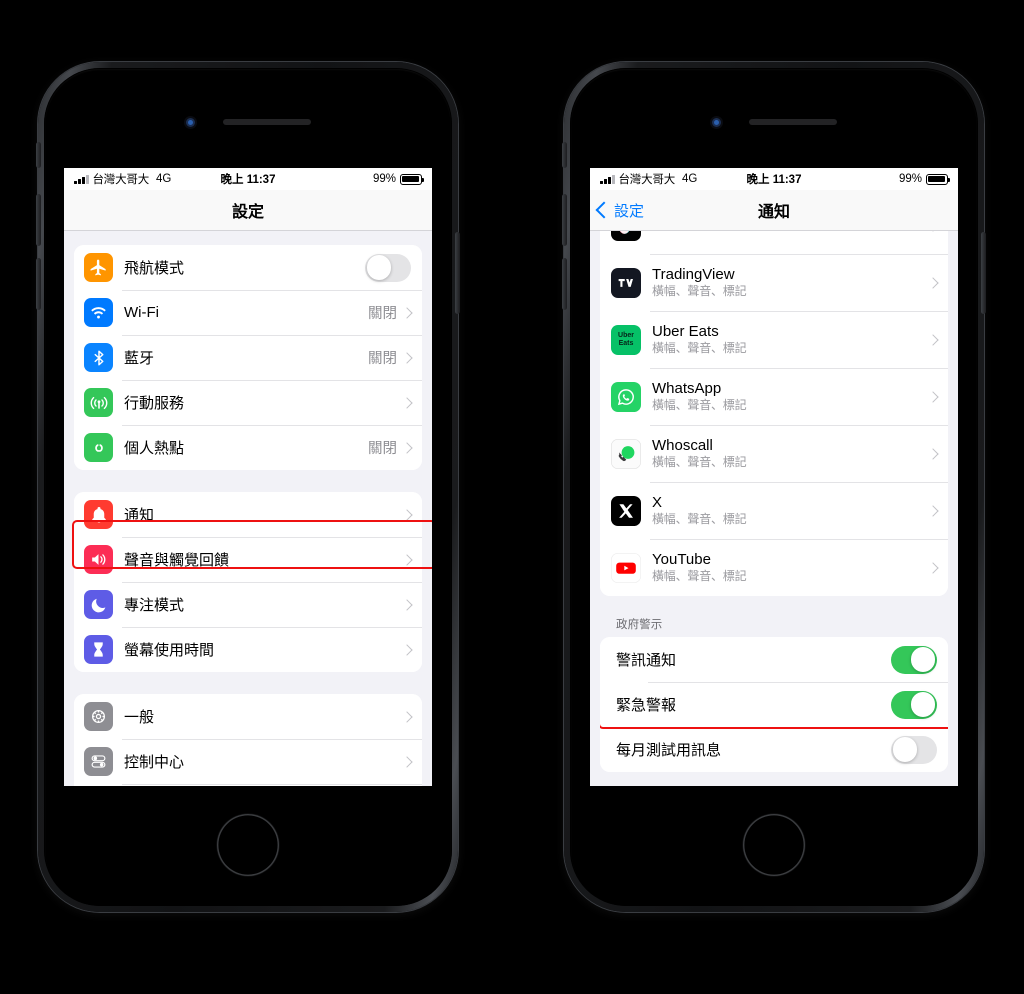 The height and width of the screenshot is (994, 1024). I want to click on app-row-tiktok: 橫幅、聲音、標記, so click(774, 242).